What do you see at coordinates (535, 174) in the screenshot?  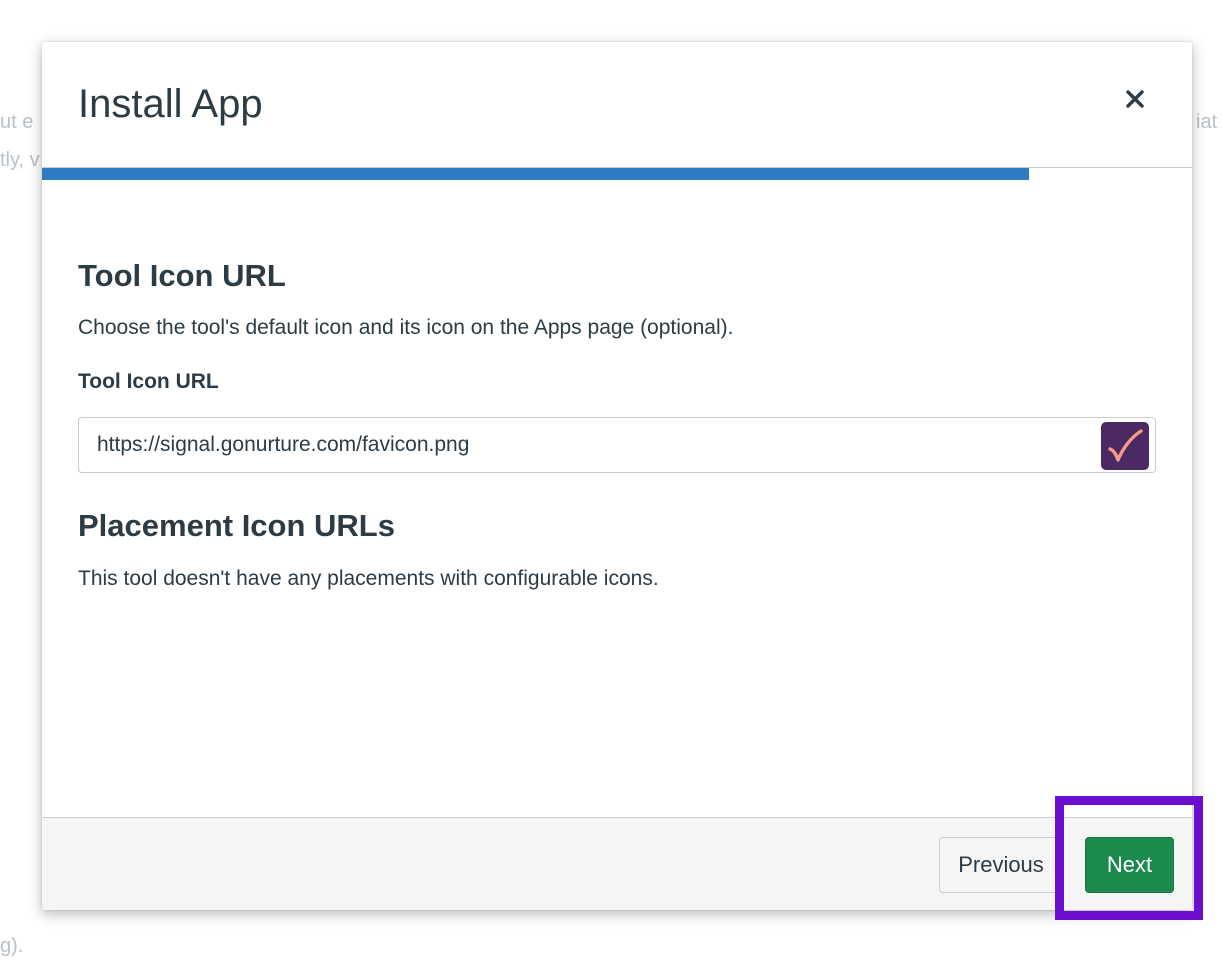 I see `progress-bar-fill` at bounding box center [535, 174].